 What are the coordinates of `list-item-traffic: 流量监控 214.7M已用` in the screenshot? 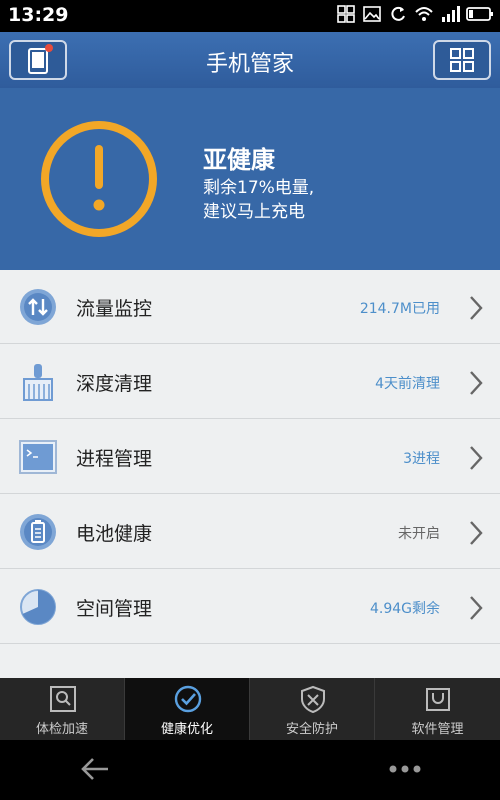 It's located at (250, 307).